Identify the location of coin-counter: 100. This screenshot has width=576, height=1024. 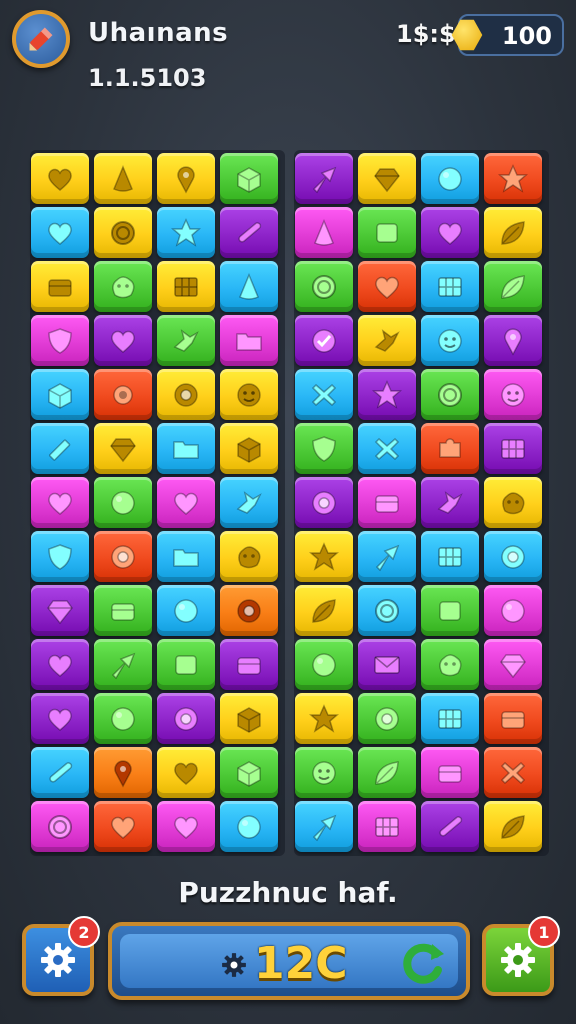
(507, 35).